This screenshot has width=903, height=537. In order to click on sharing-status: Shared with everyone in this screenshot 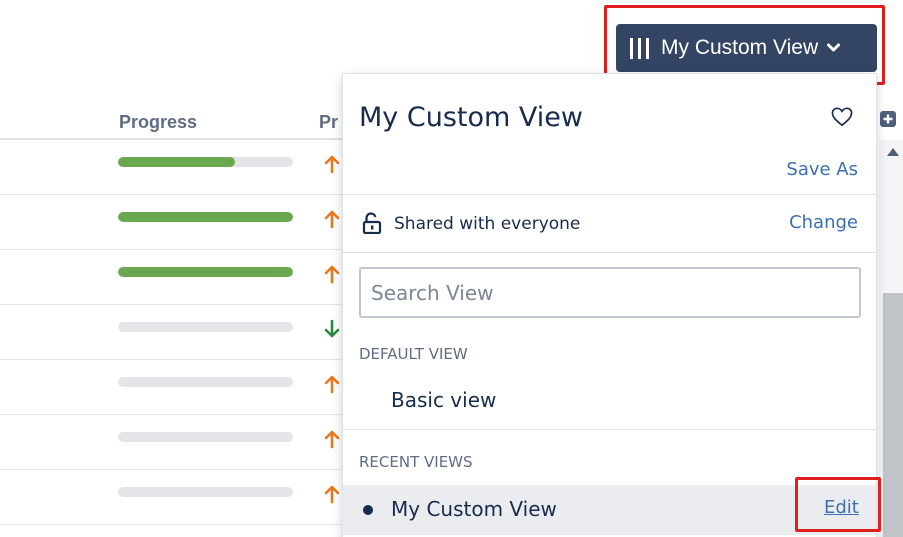, I will do `click(487, 224)`.